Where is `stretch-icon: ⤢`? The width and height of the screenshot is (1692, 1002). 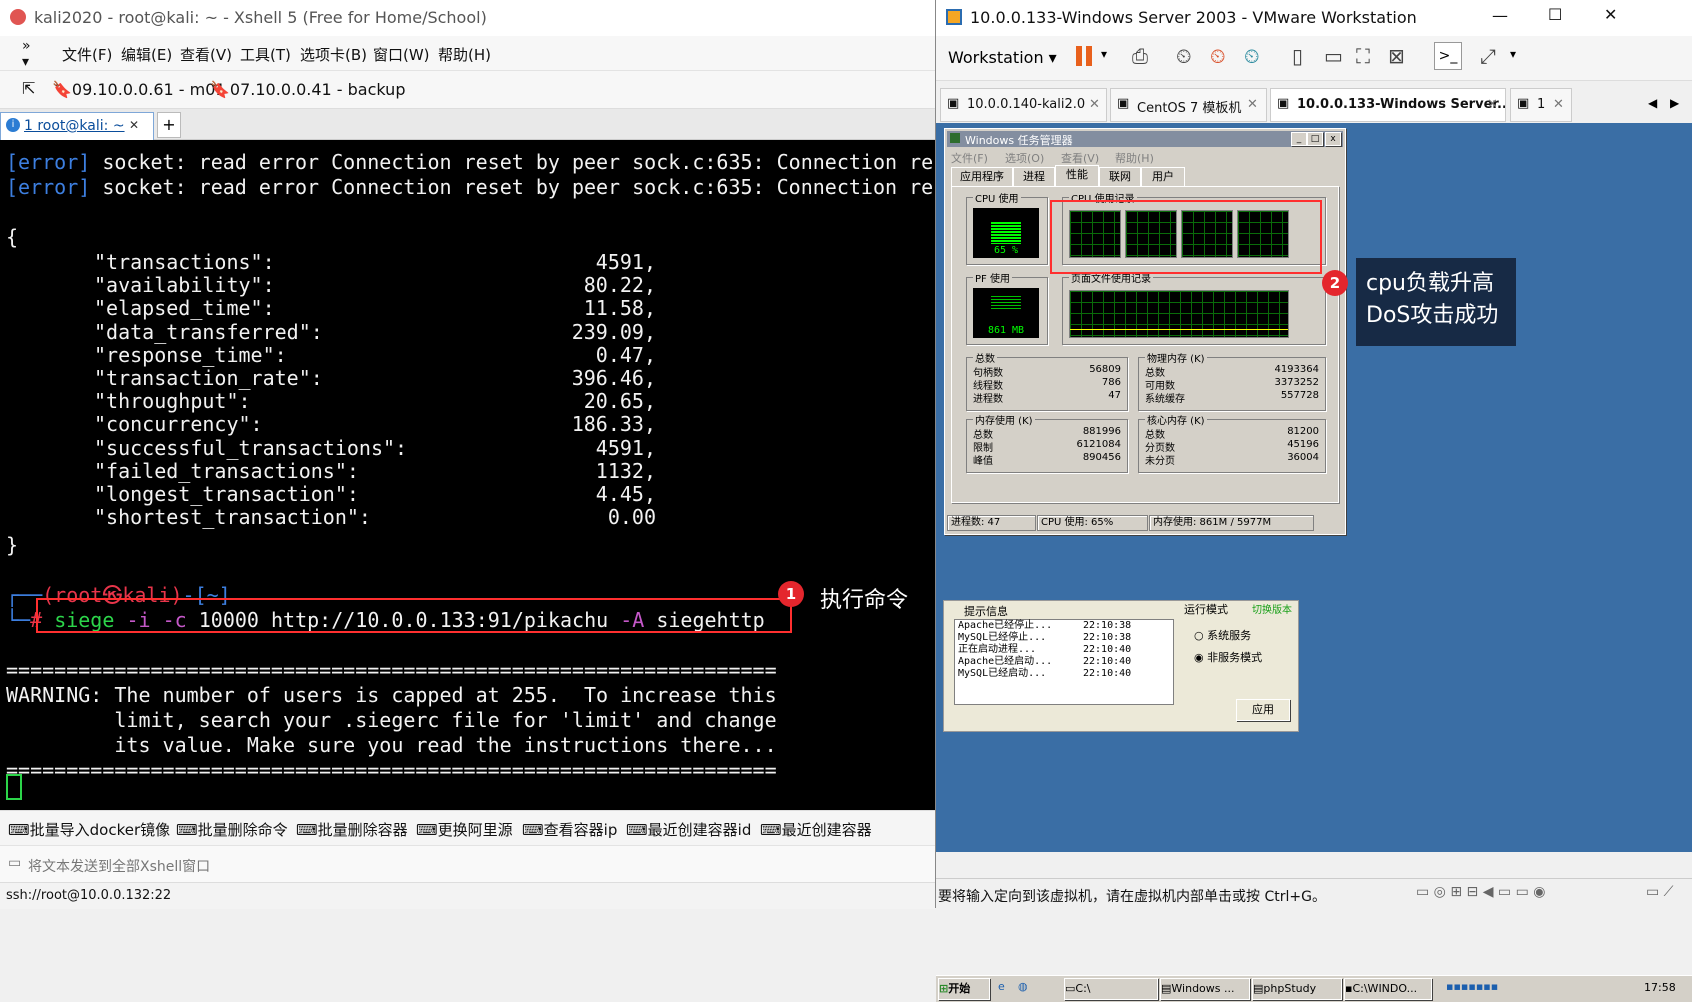
stretch-icon: ⤢ is located at coordinates (1488, 56).